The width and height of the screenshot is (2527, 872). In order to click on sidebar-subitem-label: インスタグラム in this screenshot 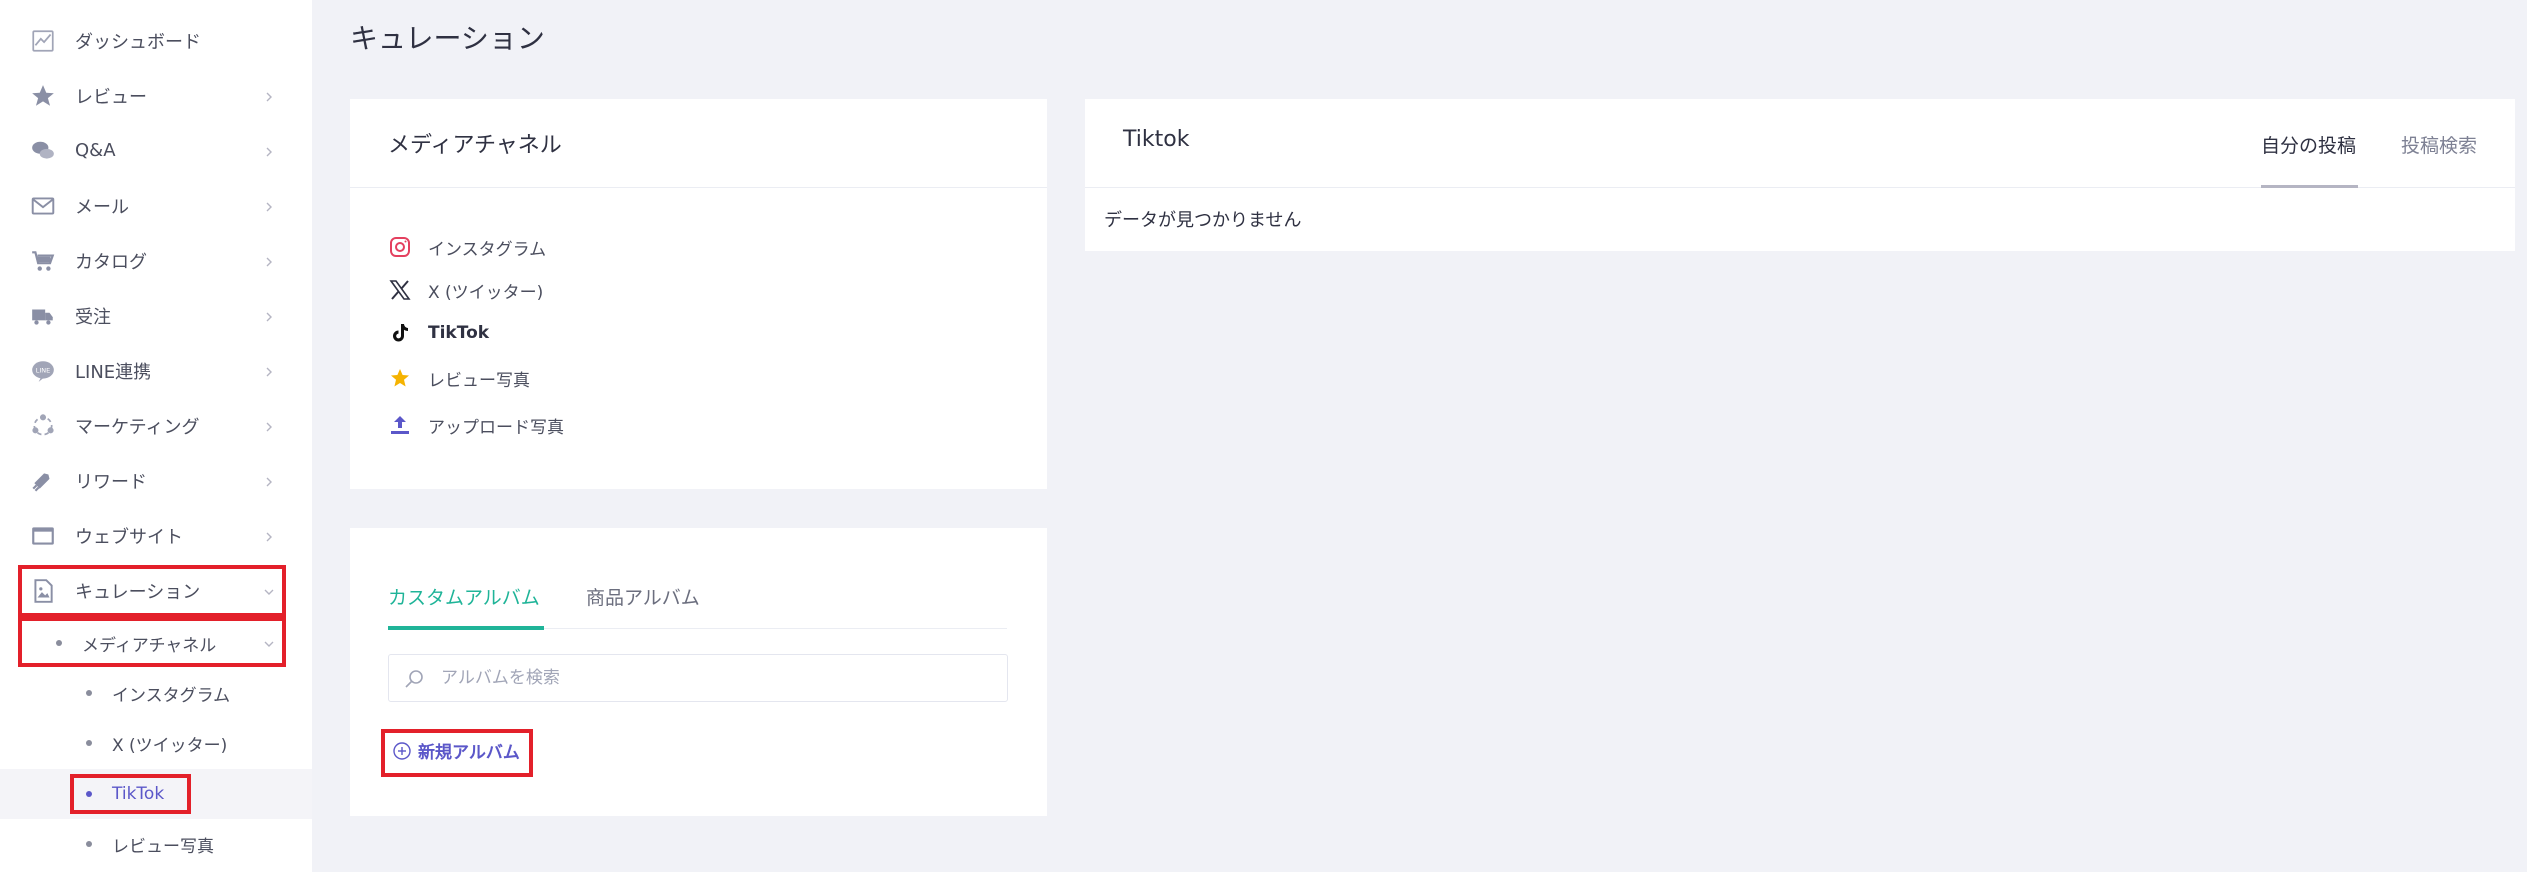, I will do `click(171, 695)`.